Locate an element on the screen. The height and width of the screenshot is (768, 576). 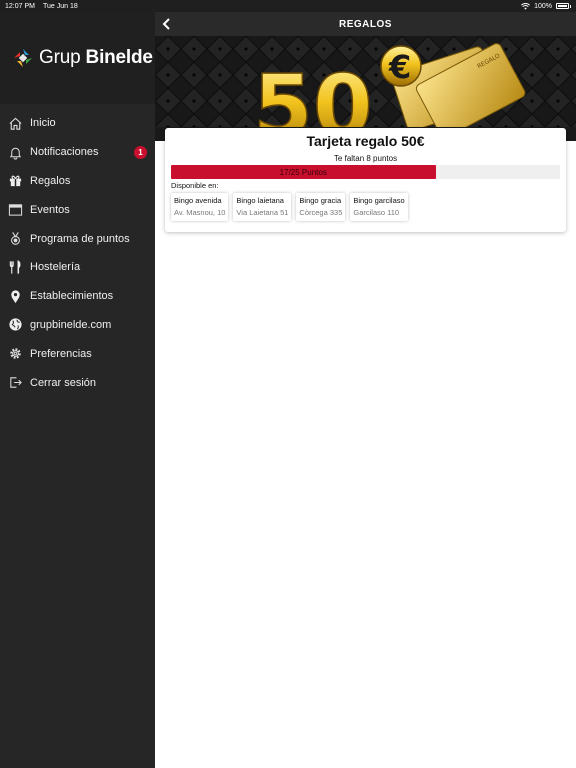
logout-icon is located at coordinates (15, 383).